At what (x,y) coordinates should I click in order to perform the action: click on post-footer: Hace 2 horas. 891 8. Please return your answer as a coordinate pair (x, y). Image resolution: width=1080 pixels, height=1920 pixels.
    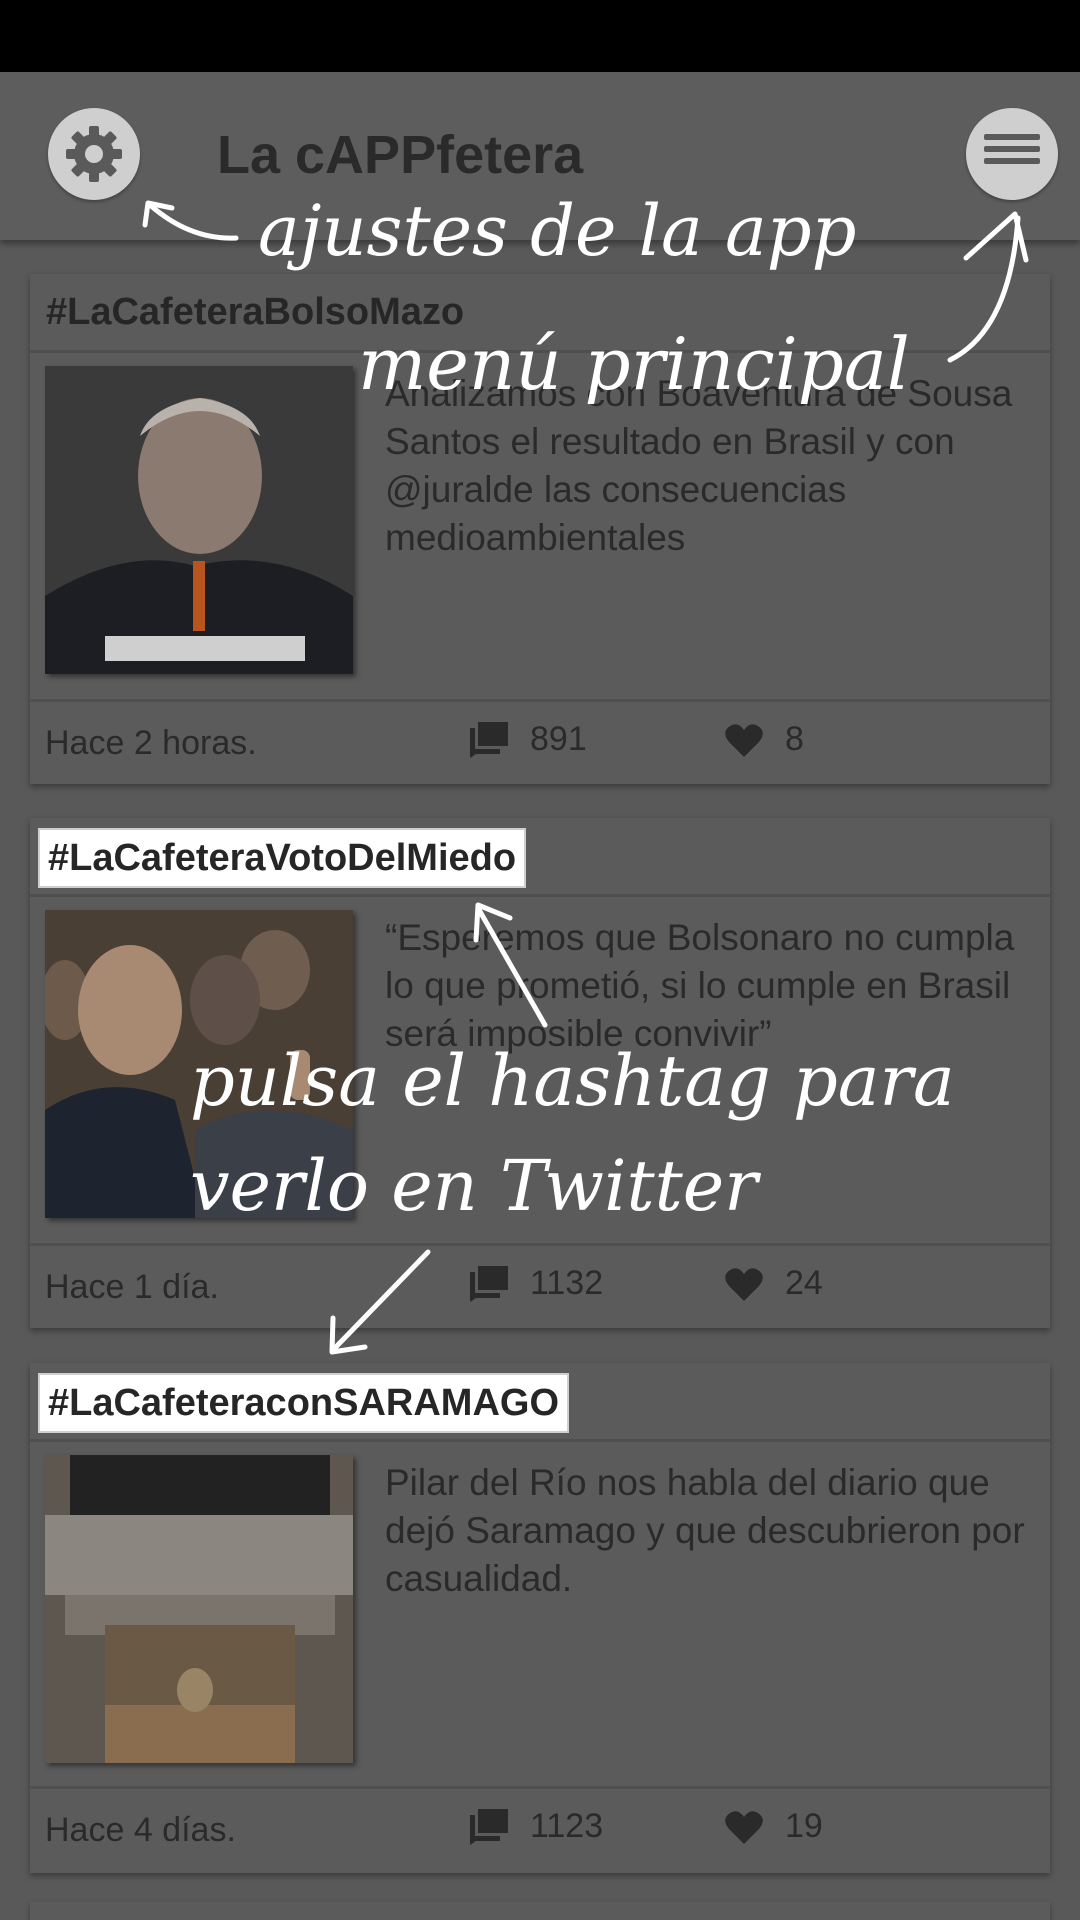
    Looking at the image, I should click on (540, 741).